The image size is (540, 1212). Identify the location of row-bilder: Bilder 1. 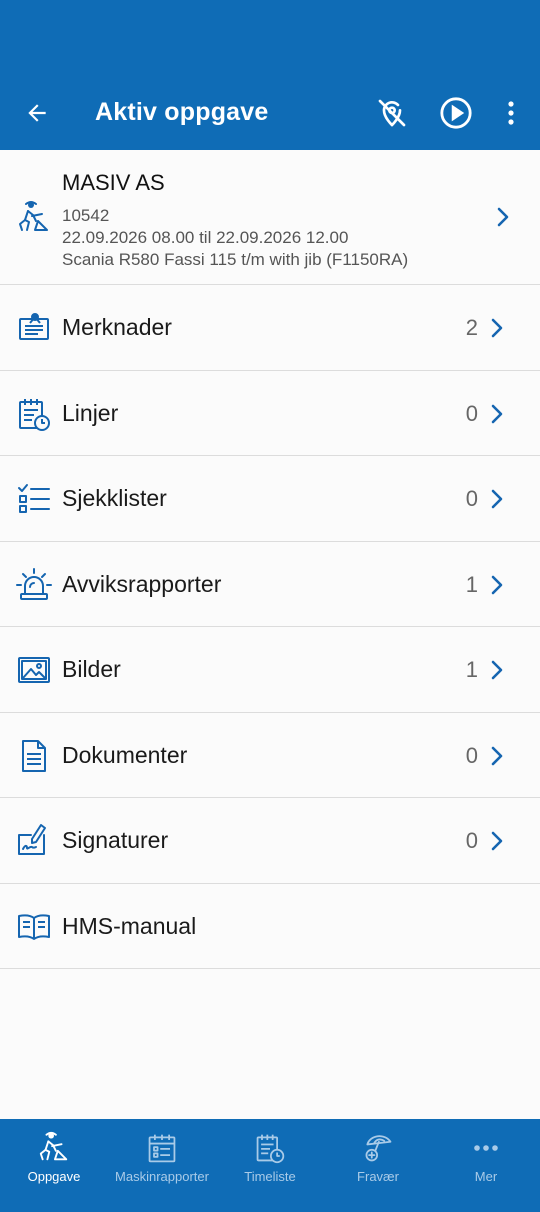
(270, 670).